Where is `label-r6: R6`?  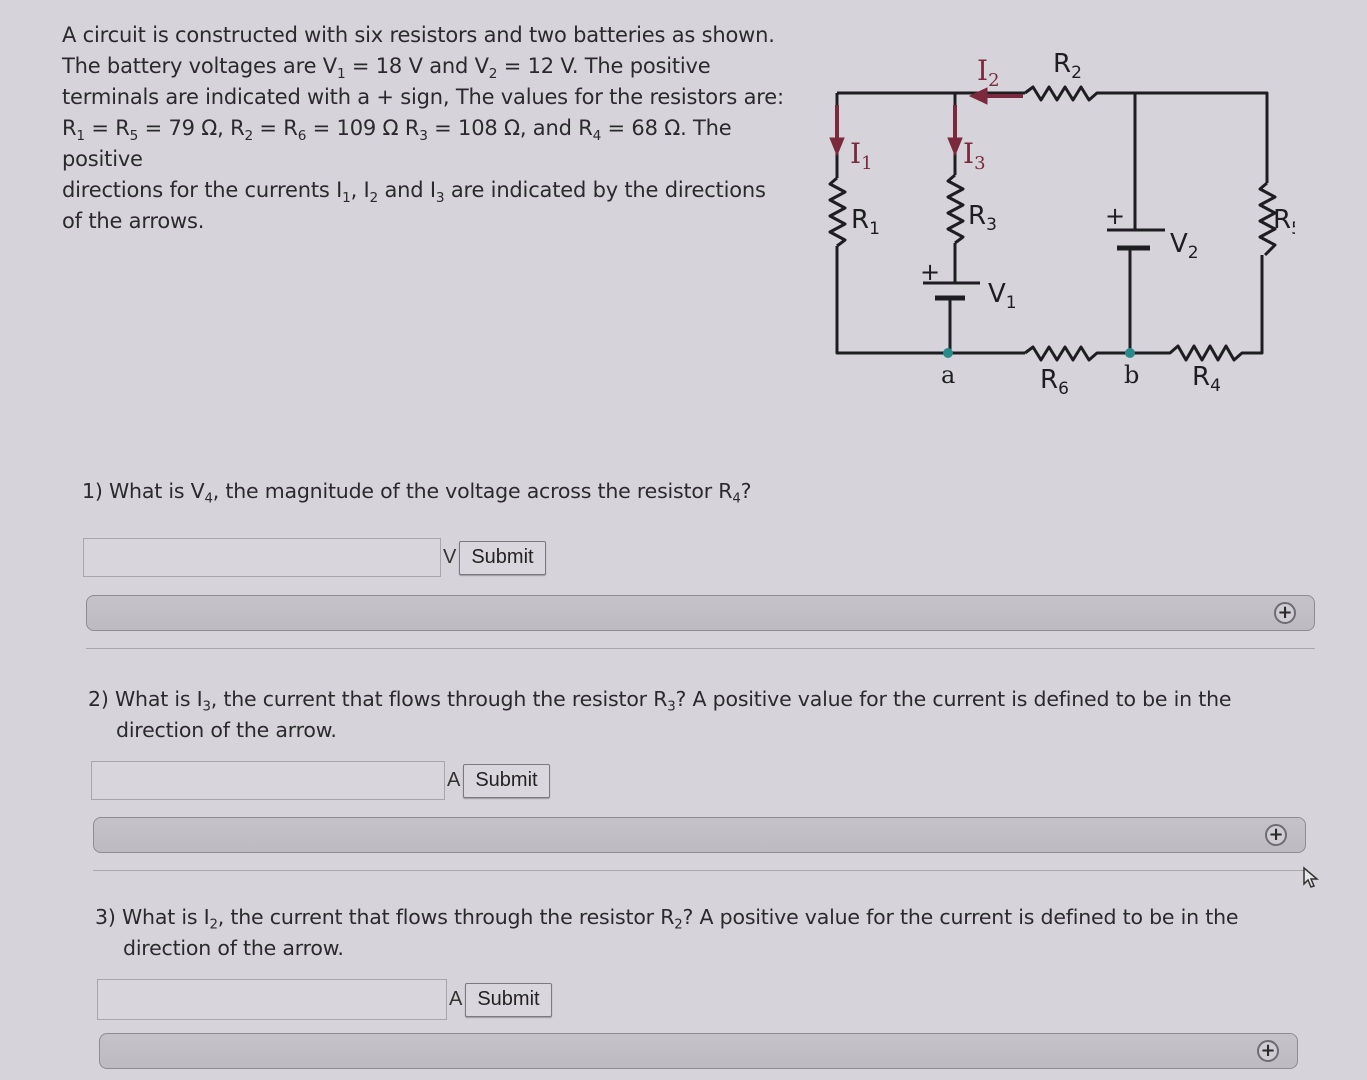 label-r6: R6 is located at coordinates (1054, 382).